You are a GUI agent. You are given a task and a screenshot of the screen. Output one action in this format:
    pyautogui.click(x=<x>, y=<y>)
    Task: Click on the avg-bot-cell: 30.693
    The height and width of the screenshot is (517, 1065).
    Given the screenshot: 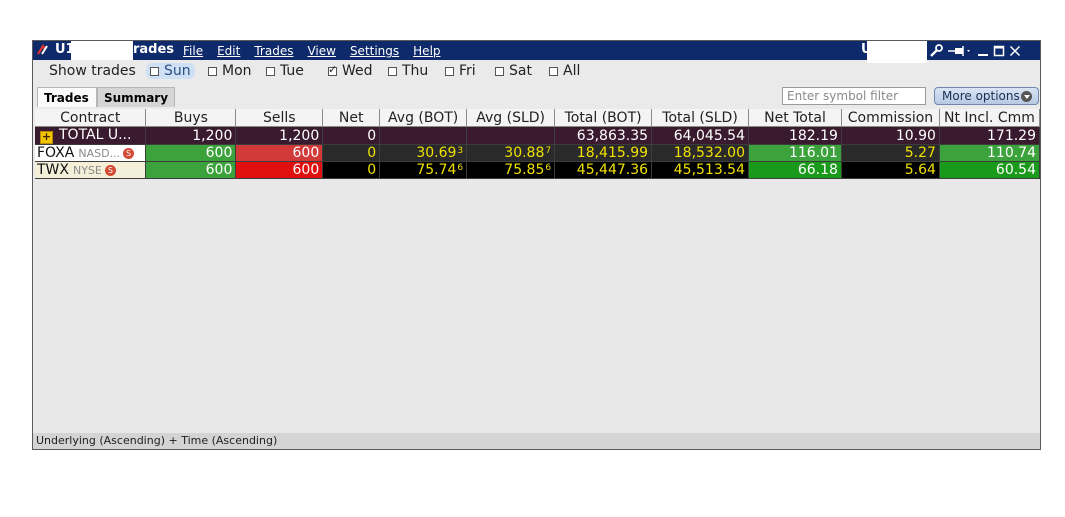 What is the action you would take?
    pyautogui.click(x=423, y=153)
    